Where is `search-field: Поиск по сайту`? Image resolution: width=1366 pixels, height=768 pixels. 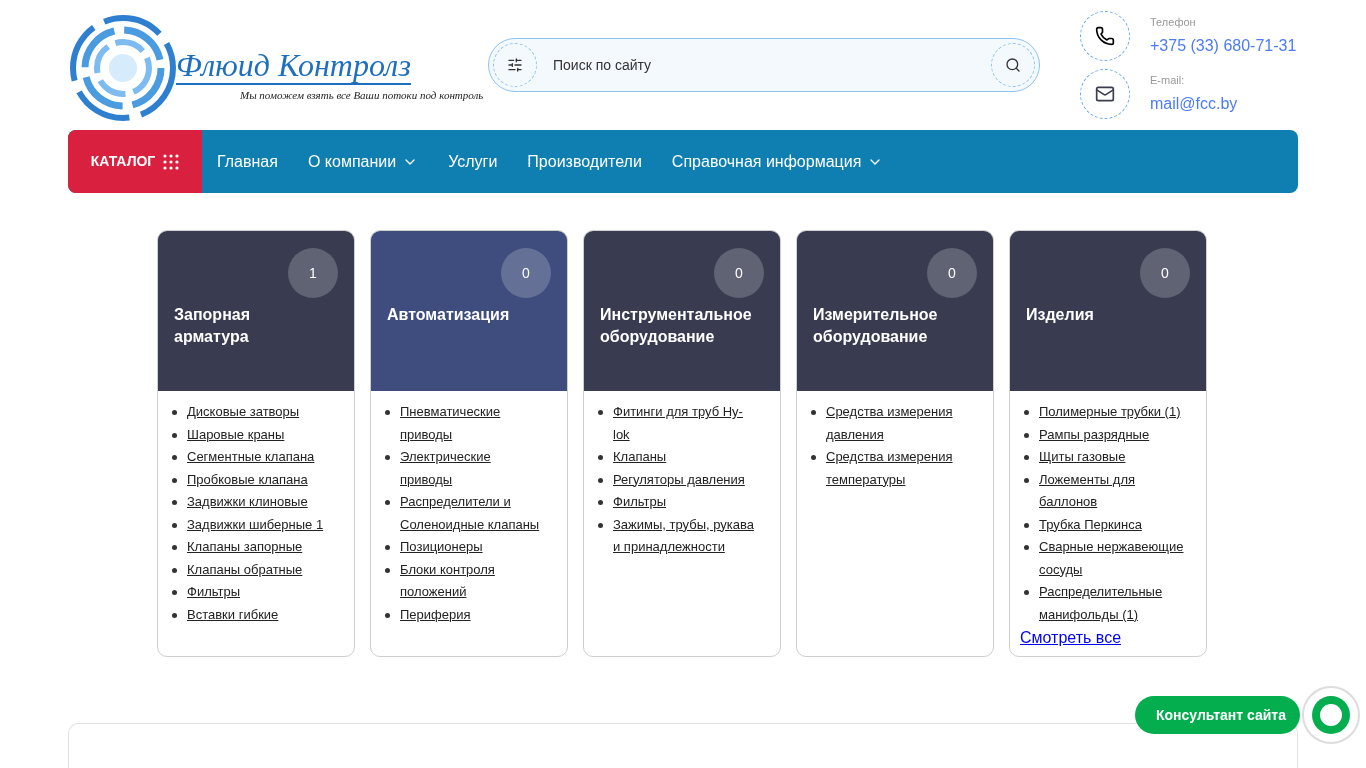 search-field: Поиск по сайту is located at coordinates (764, 65).